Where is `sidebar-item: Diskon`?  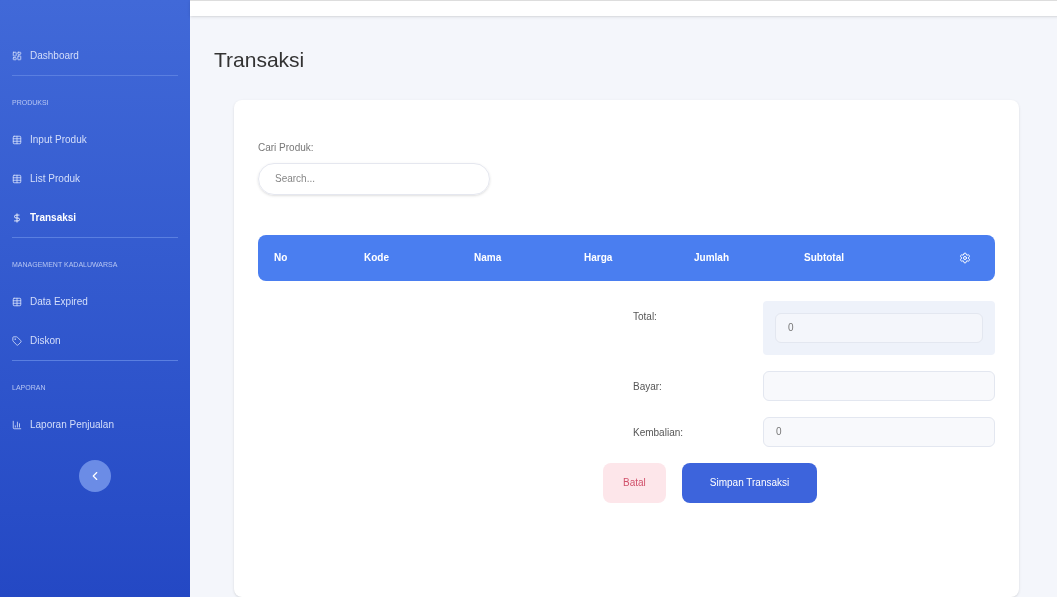 sidebar-item: Diskon is located at coordinates (95, 340).